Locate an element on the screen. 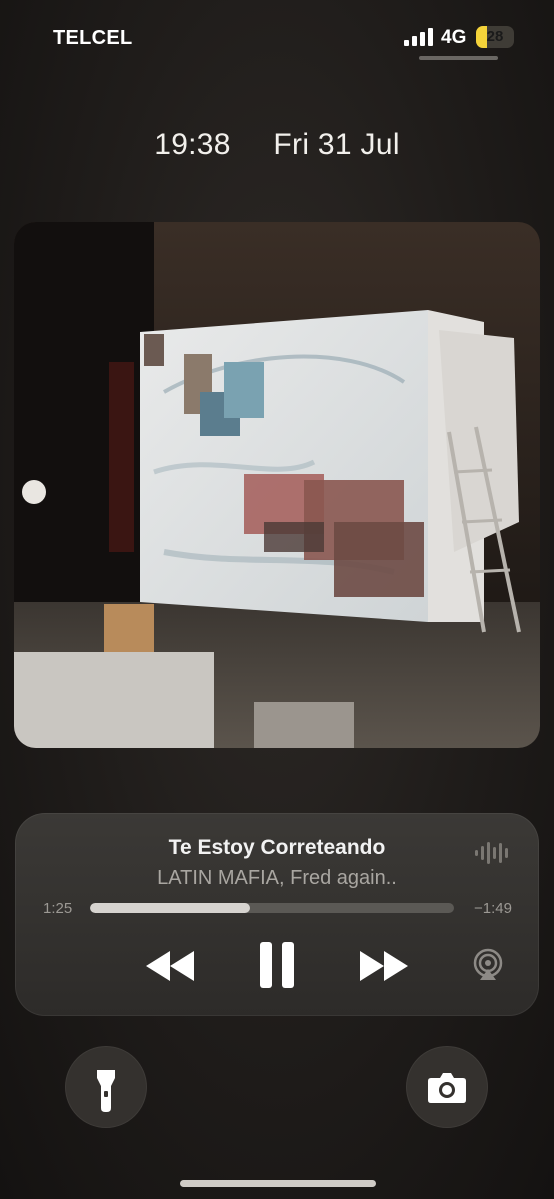  pause-icon is located at coordinates (277, 965).